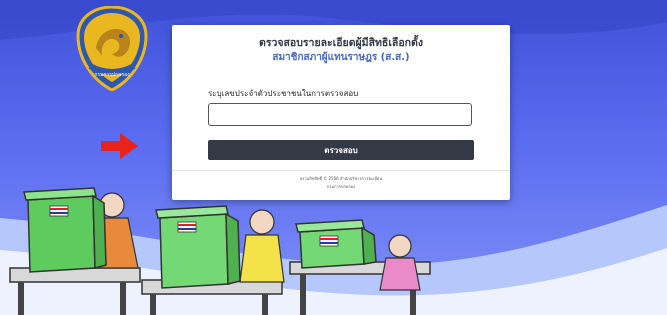 This screenshot has width=667, height=315. I want to click on page-subtitle: สมาชิกสภาผู้แทนราษฎร (ส.ส.), so click(341, 57).